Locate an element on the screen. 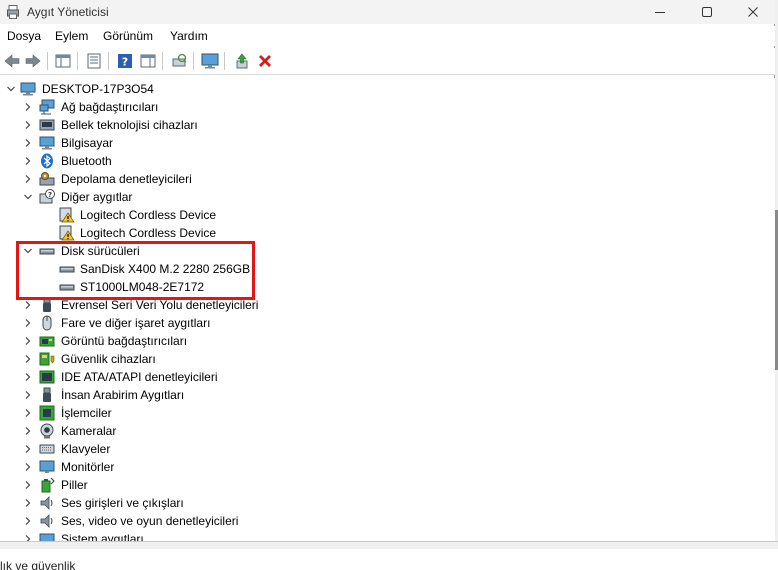  warning-device-icon is located at coordinates (67, 215).